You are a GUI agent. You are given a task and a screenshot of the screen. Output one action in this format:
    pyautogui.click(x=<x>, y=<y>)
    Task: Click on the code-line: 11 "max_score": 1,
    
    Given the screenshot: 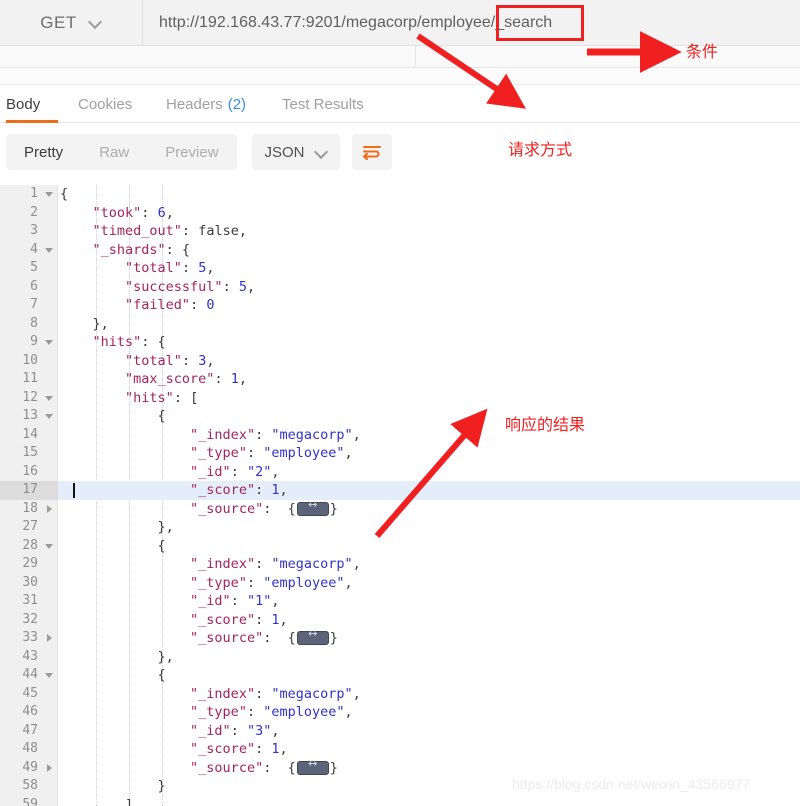 What is the action you would take?
    pyautogui.click(x=400, y=379)
    